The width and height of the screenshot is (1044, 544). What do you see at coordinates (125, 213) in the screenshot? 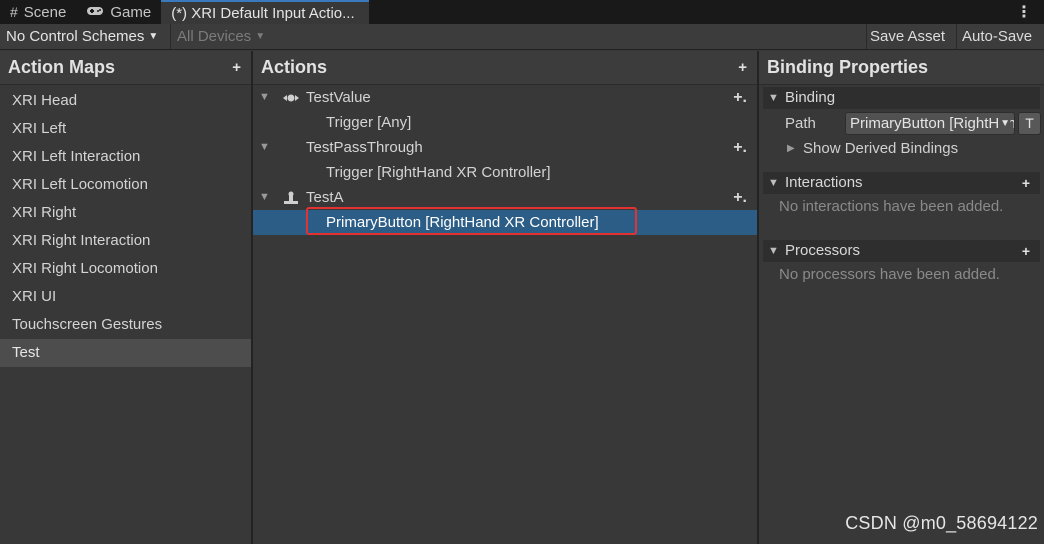
I see `list-item: XRI Right` at bounding box center [125, 213].